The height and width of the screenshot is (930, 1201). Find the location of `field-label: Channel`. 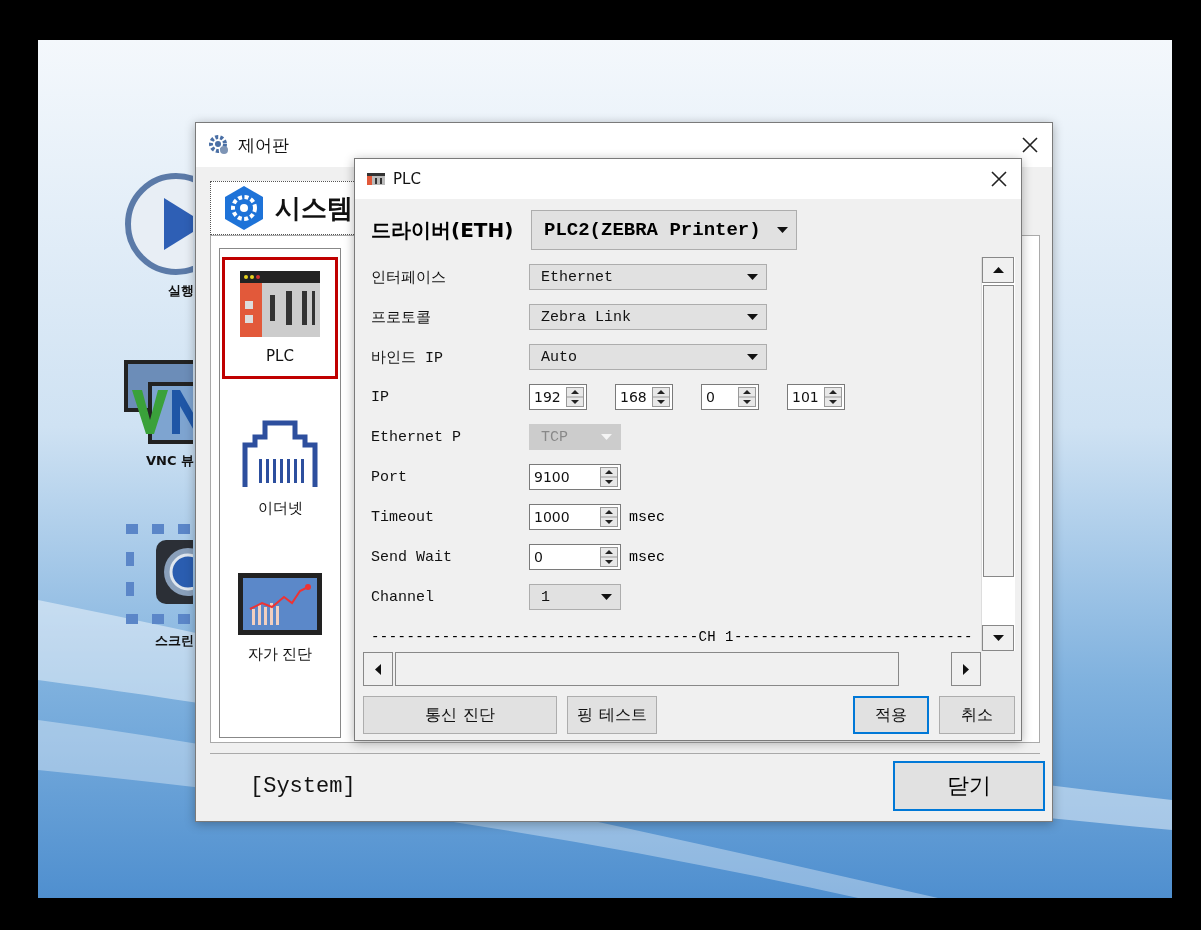

field-label: Channel is located at coordinates (403, 597).